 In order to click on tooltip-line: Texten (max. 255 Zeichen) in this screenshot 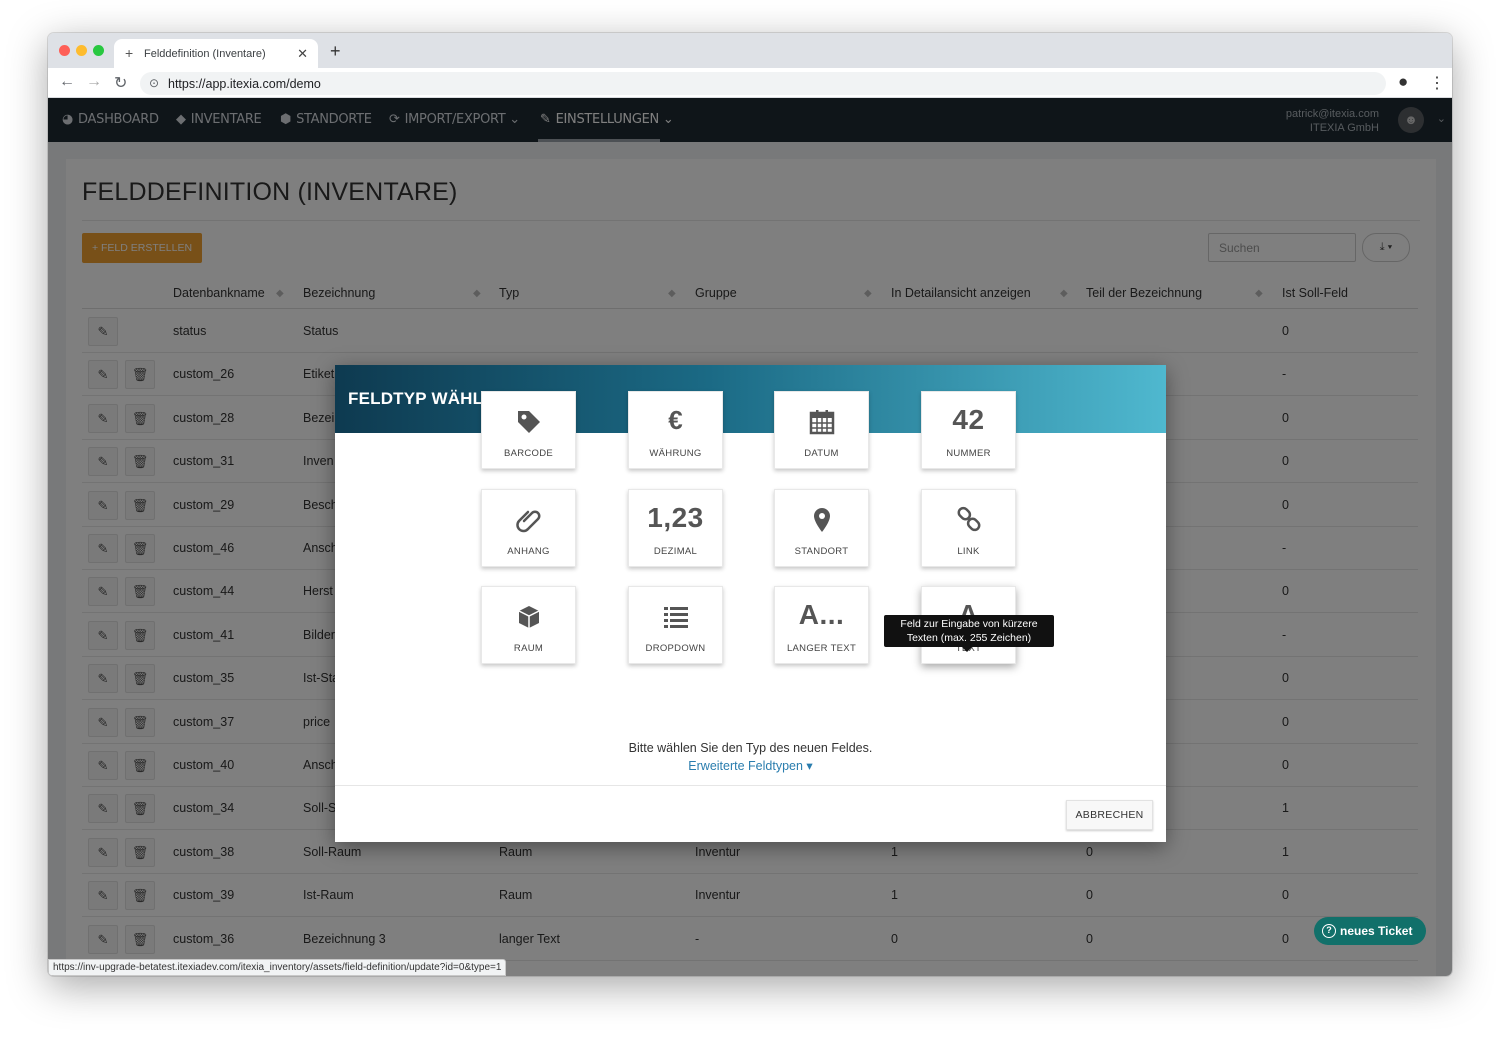, I will do `click(969, 638)`.